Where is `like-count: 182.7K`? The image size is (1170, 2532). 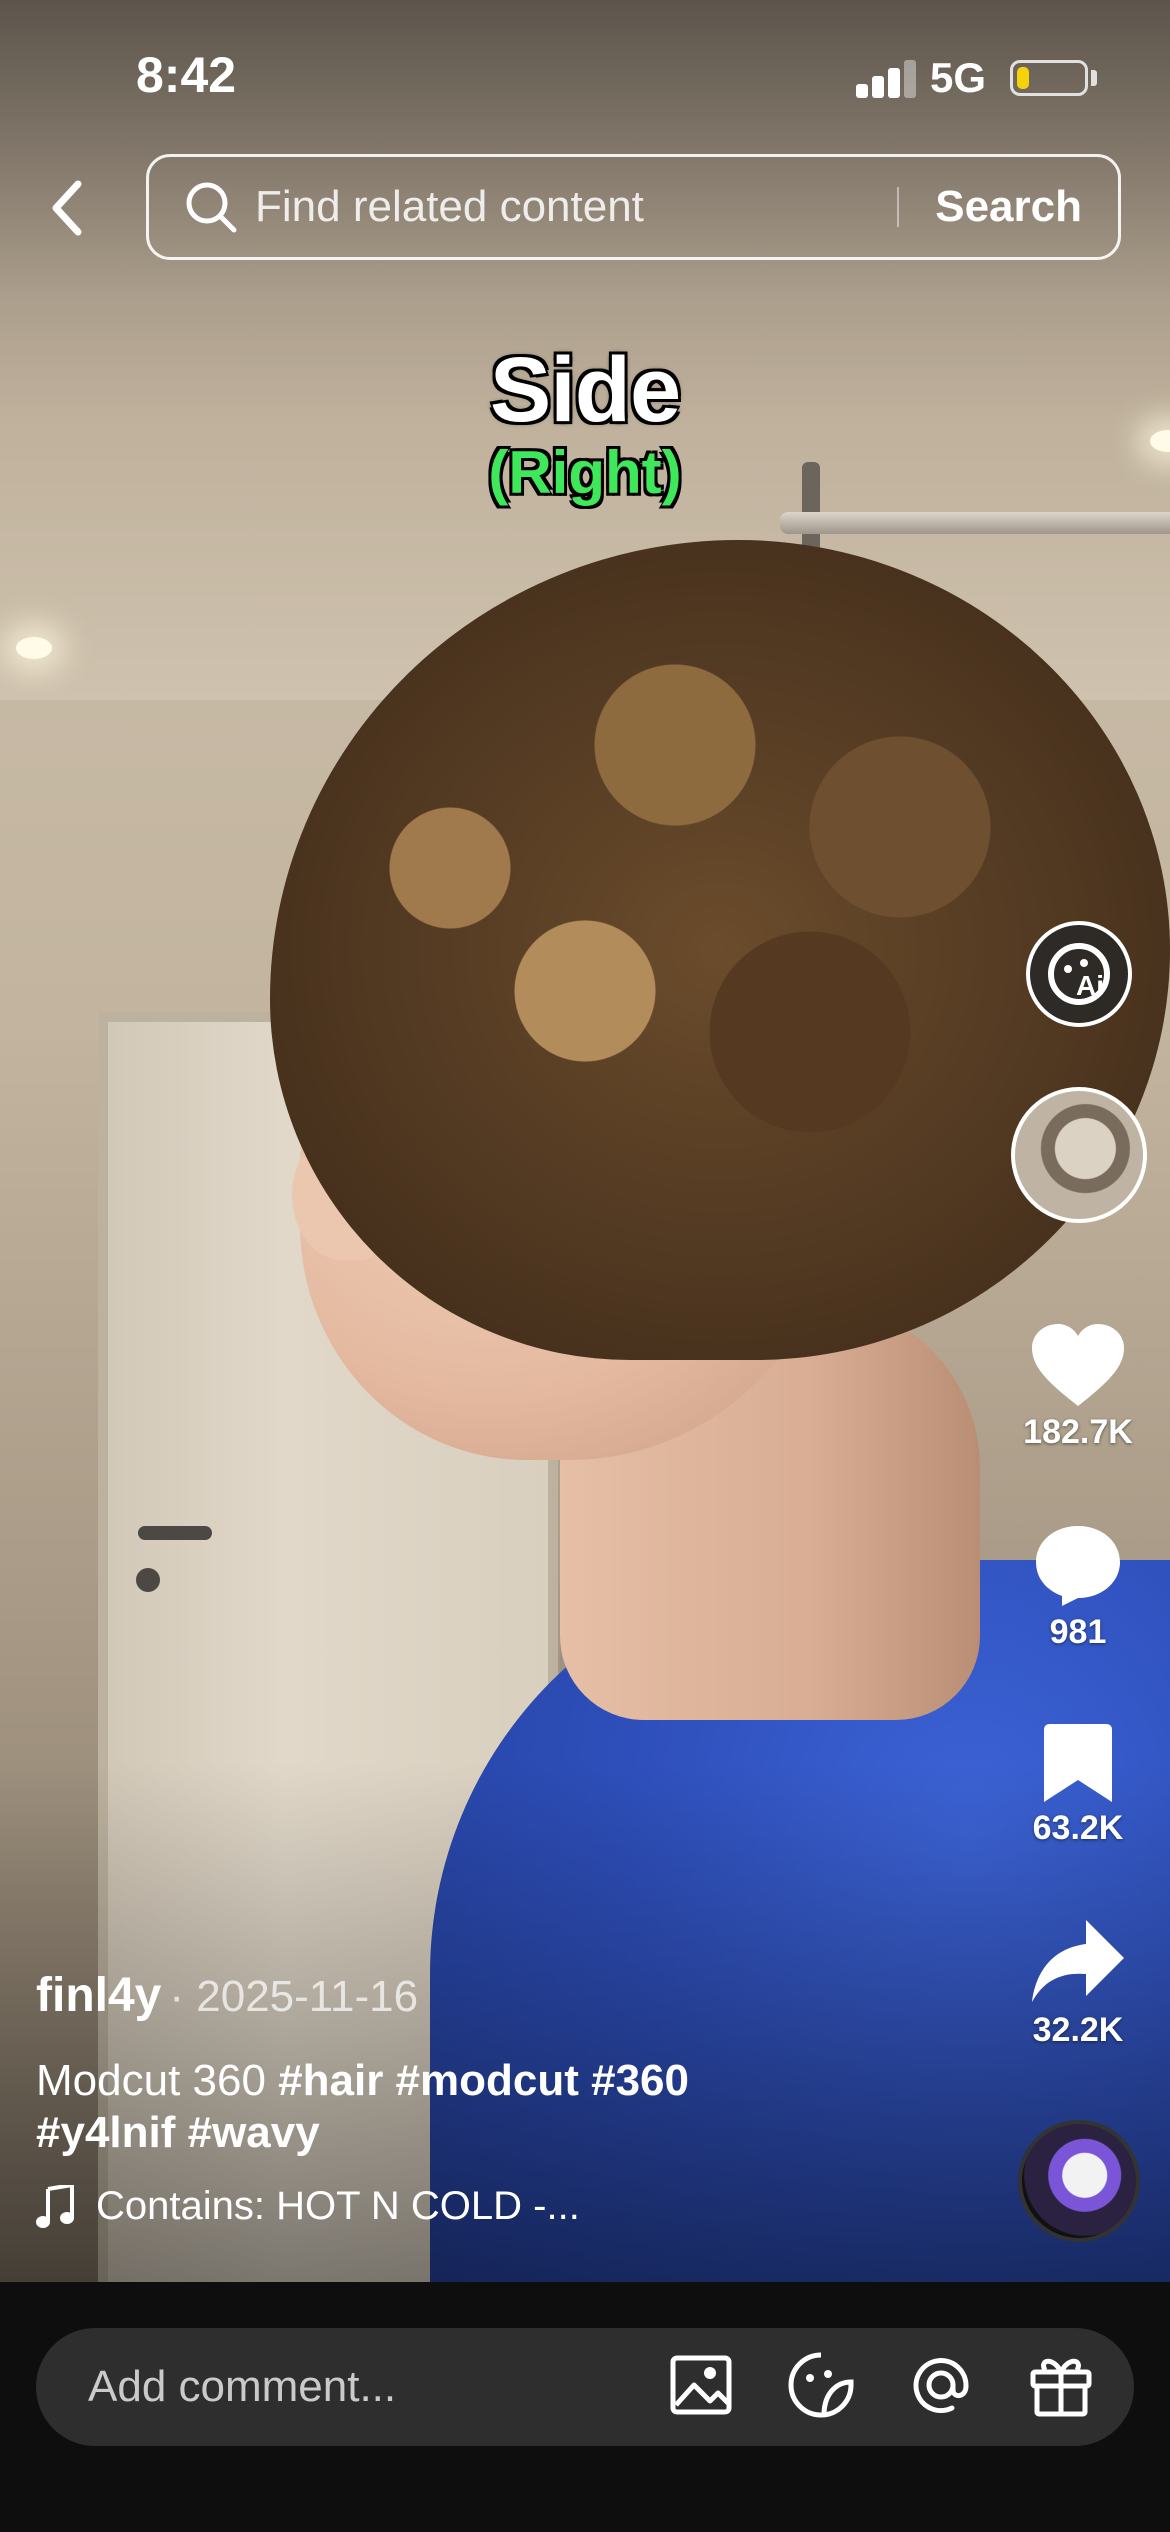 like-count: 182.7K is located at coordinates (1078, 1432).